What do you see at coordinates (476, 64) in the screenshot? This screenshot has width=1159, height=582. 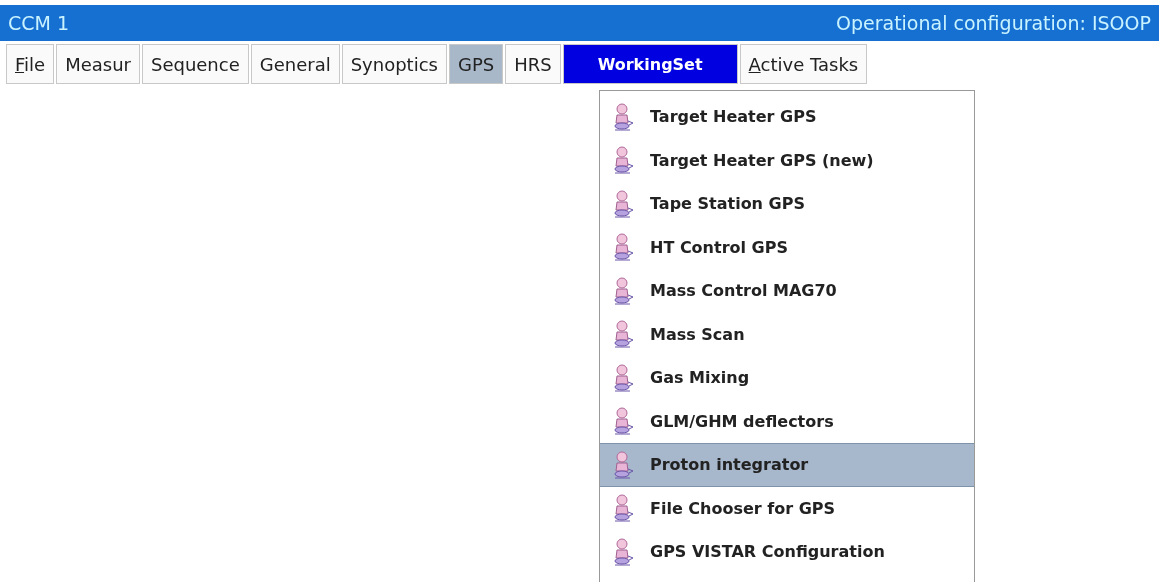 I see `menu-item: GPS` at bounding box center [476, 64].